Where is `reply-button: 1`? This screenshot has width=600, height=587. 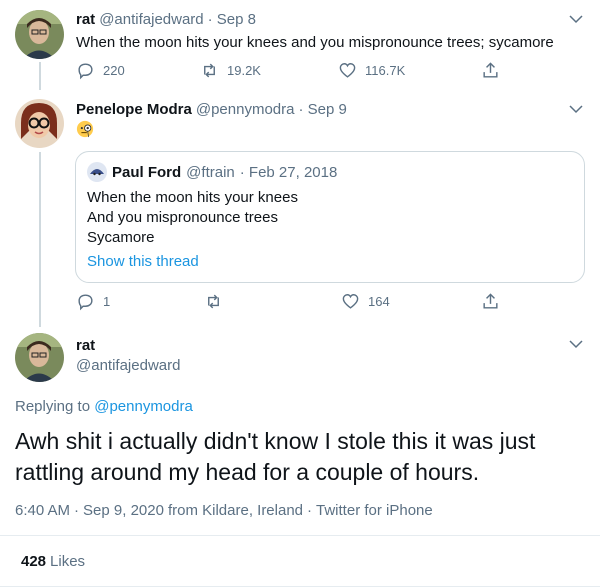 reply-button: 1 is located at coordinates (93, 301).